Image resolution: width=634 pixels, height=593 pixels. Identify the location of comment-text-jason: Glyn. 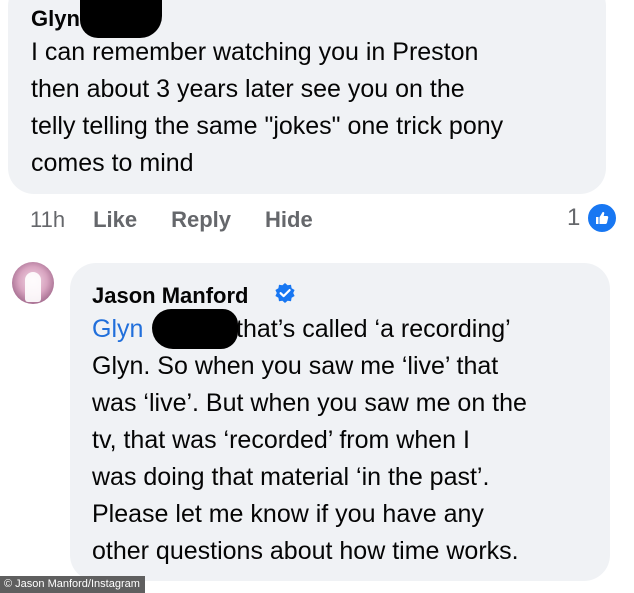
(117, 329).